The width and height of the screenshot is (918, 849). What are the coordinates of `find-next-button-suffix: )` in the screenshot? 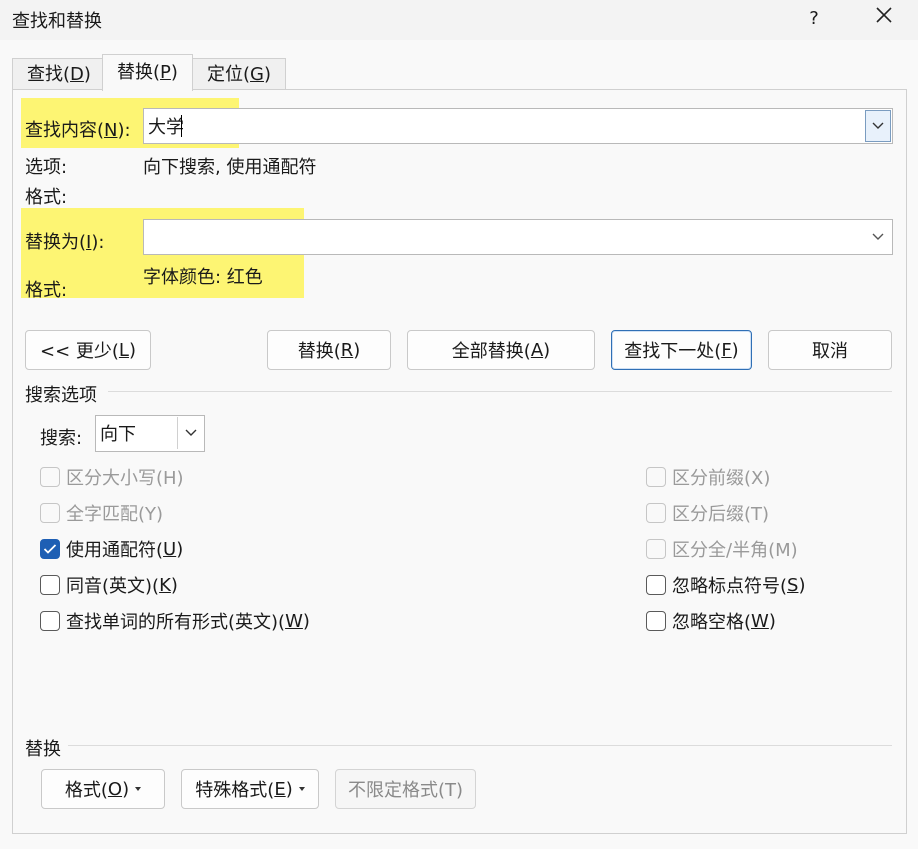 It's located at (735, 350).